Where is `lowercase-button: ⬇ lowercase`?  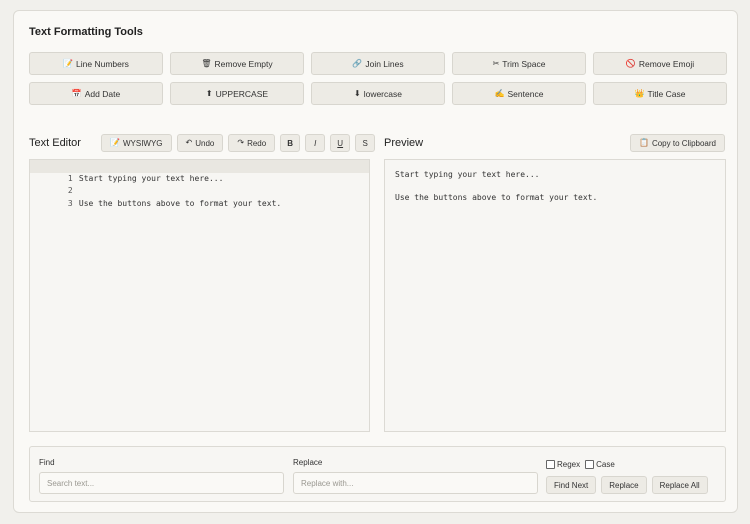 lowercase-button: ⬇ lowercase is located at coordinates (378, 93).